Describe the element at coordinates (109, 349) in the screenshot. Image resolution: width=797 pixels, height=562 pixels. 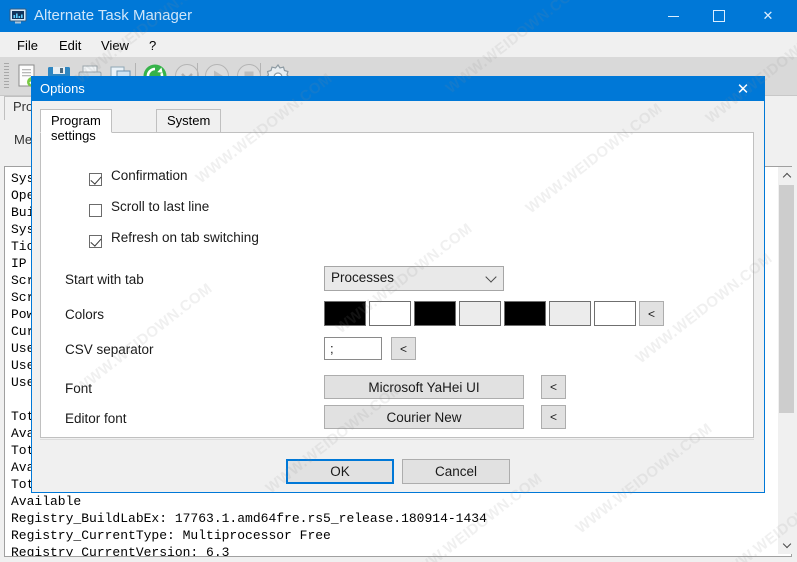
I see `csv-separator-label: CSV separator` at that location.